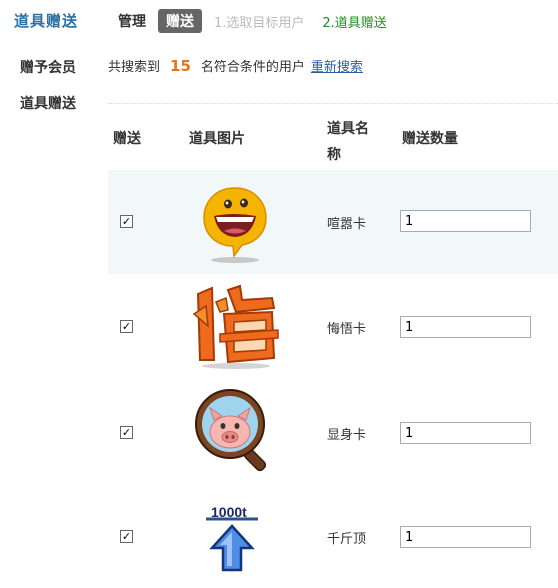 Image resolution: width=558 pixels, height=588 pixels. I want to click on header-name: 道具名 称, so click(348, 142).